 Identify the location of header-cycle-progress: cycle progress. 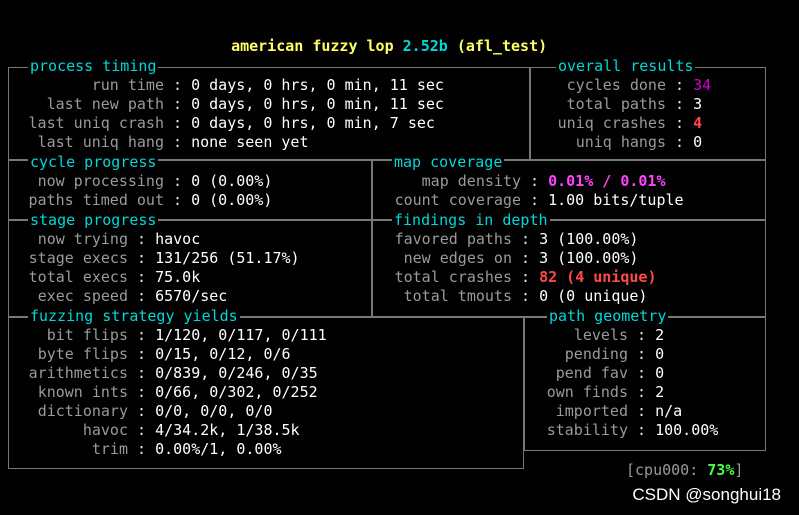
(93, 162).